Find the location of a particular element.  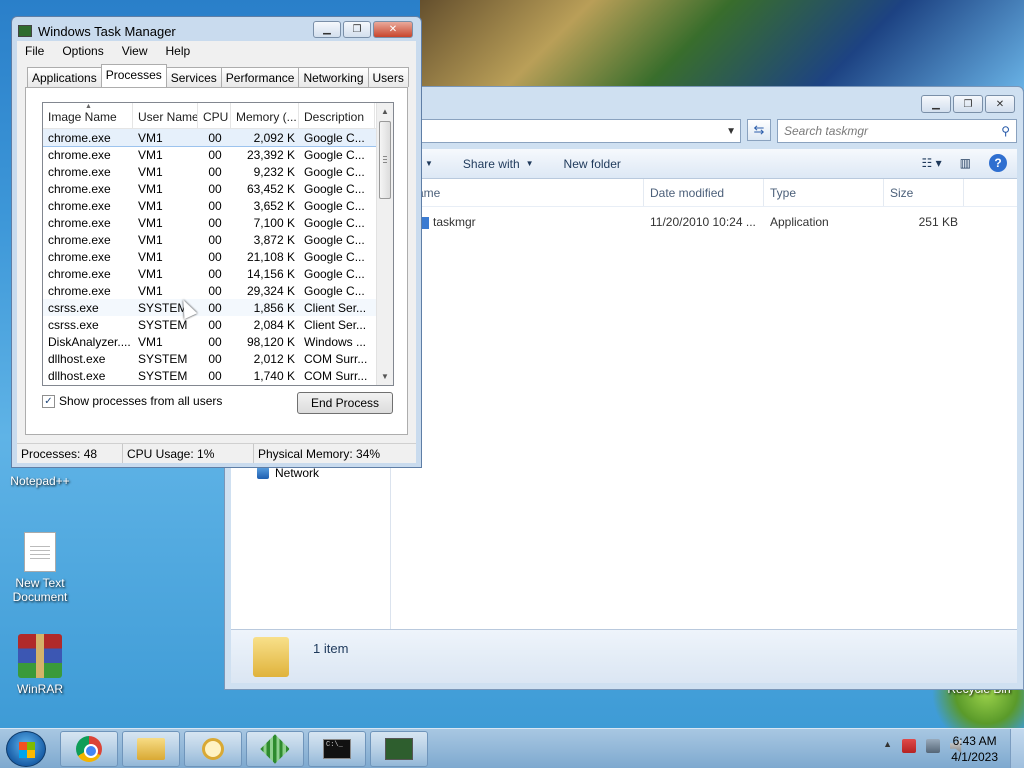

taskbar-network-app is located at coordinates (275, 749).